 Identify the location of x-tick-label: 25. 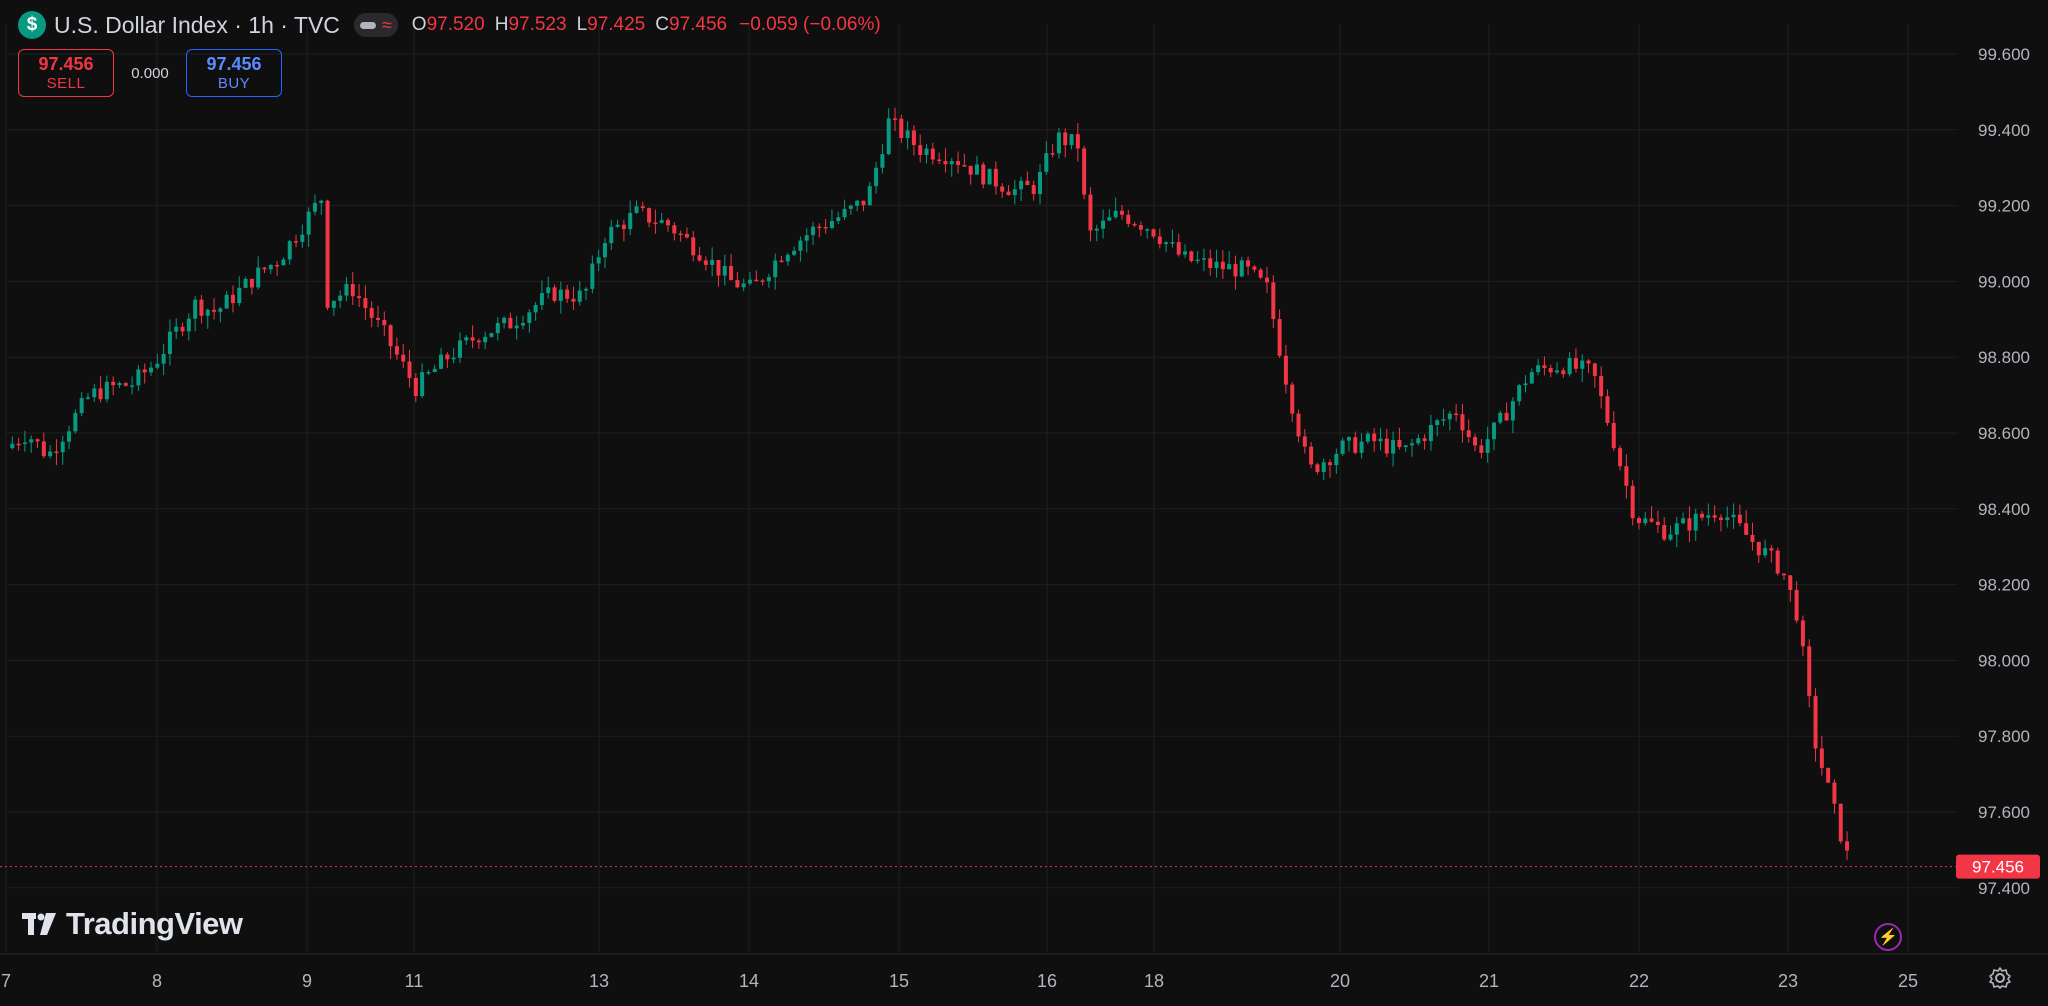
(1908, 981).